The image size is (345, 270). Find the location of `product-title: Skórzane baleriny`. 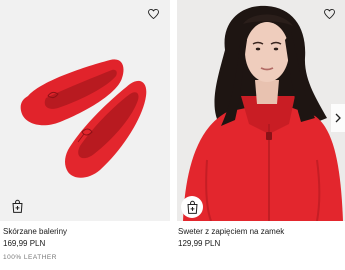

product-title: Skórzane baleriny is located at coordinates (86, 232).